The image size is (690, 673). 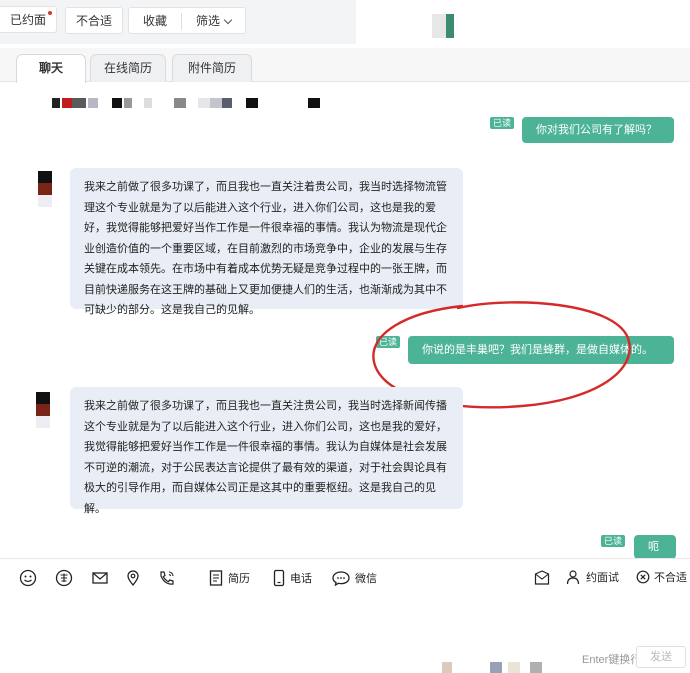 I want to click on tab-online-resume: 在线简历, so click(x=128, y=68).